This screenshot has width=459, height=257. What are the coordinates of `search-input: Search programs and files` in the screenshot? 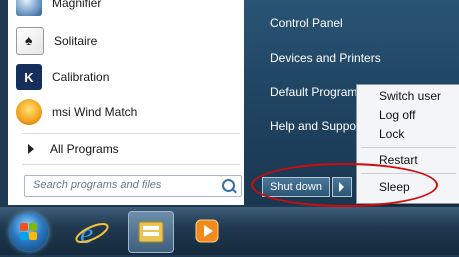 It's located at (133, 186).